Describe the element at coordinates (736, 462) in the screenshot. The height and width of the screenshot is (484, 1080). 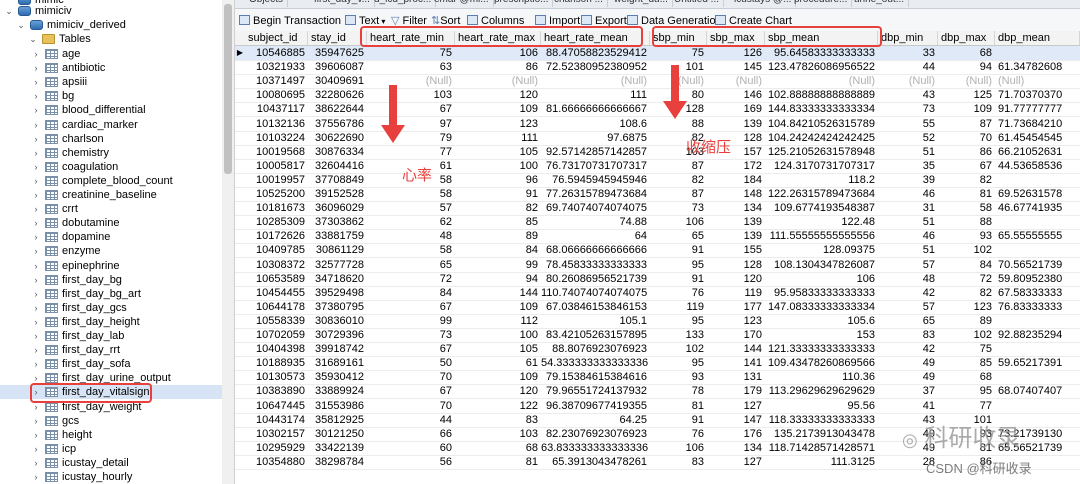
I see `table-cell: 127` at that location.